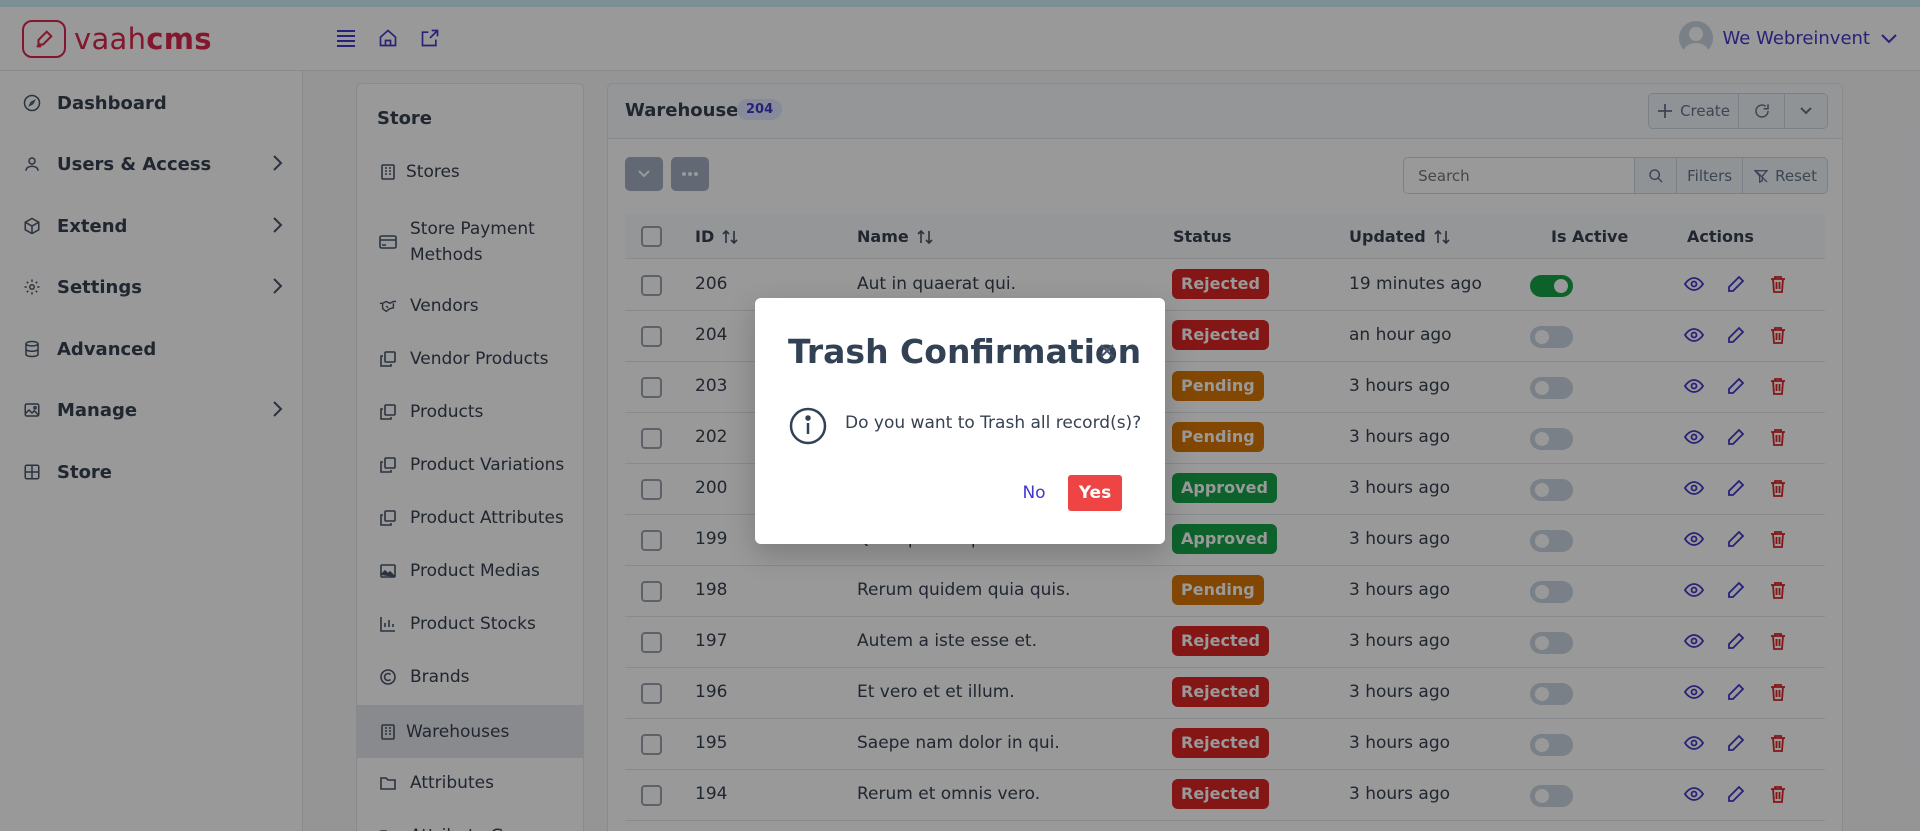 The image size is (1920, 831). I want to click on dialog-message: Do you want to Trash all record(s)?, so click(993, 423).